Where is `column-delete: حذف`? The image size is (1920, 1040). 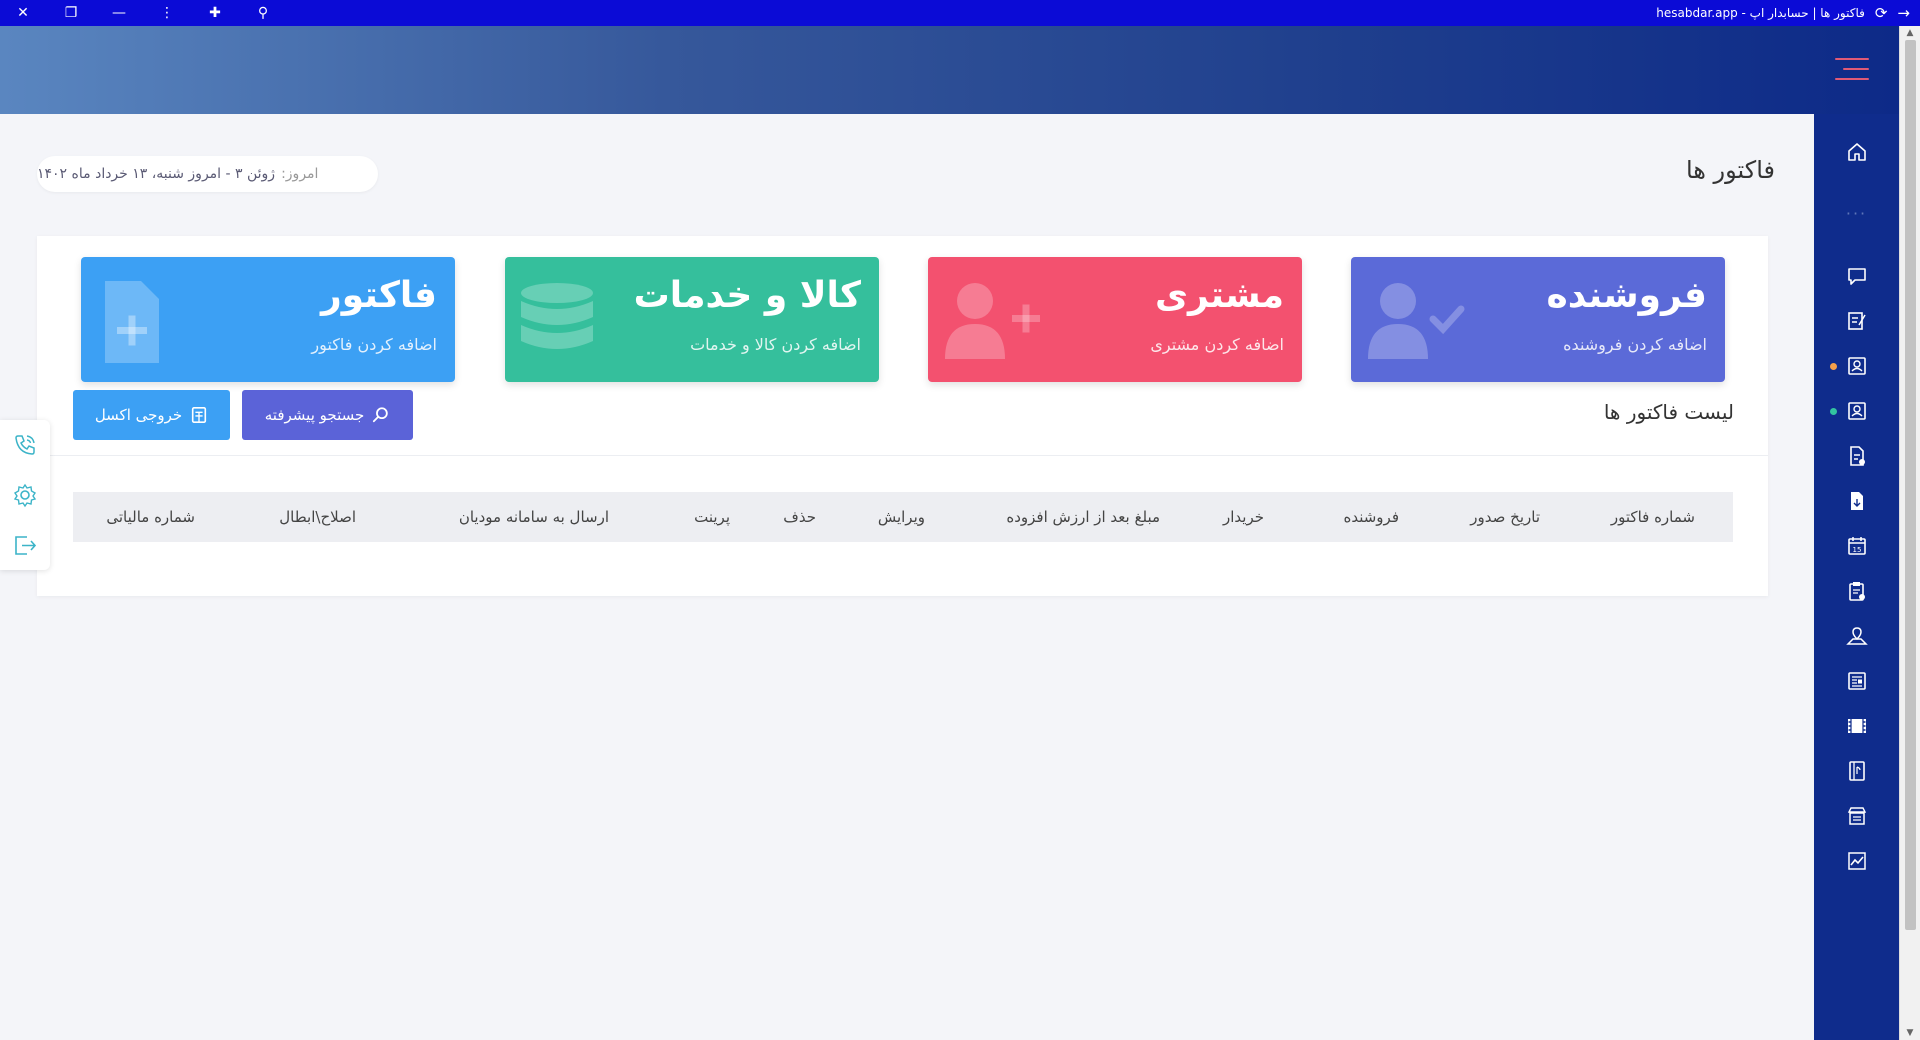
column-delete: حذف is located at coordinates (799, 517).